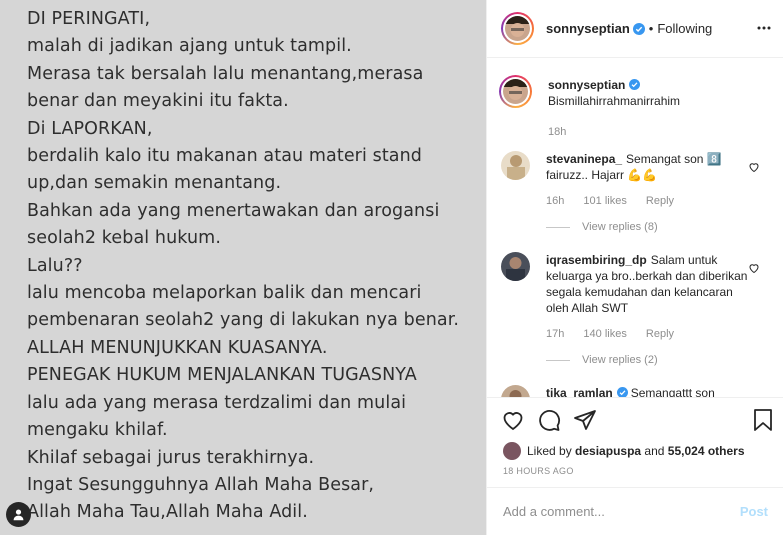 The height and width of the screenshot is (535, 783). What do you see at coordinates (555, 334) in the screenshot?
I see `comment-time: 17h` at bounding box center [555, 334].